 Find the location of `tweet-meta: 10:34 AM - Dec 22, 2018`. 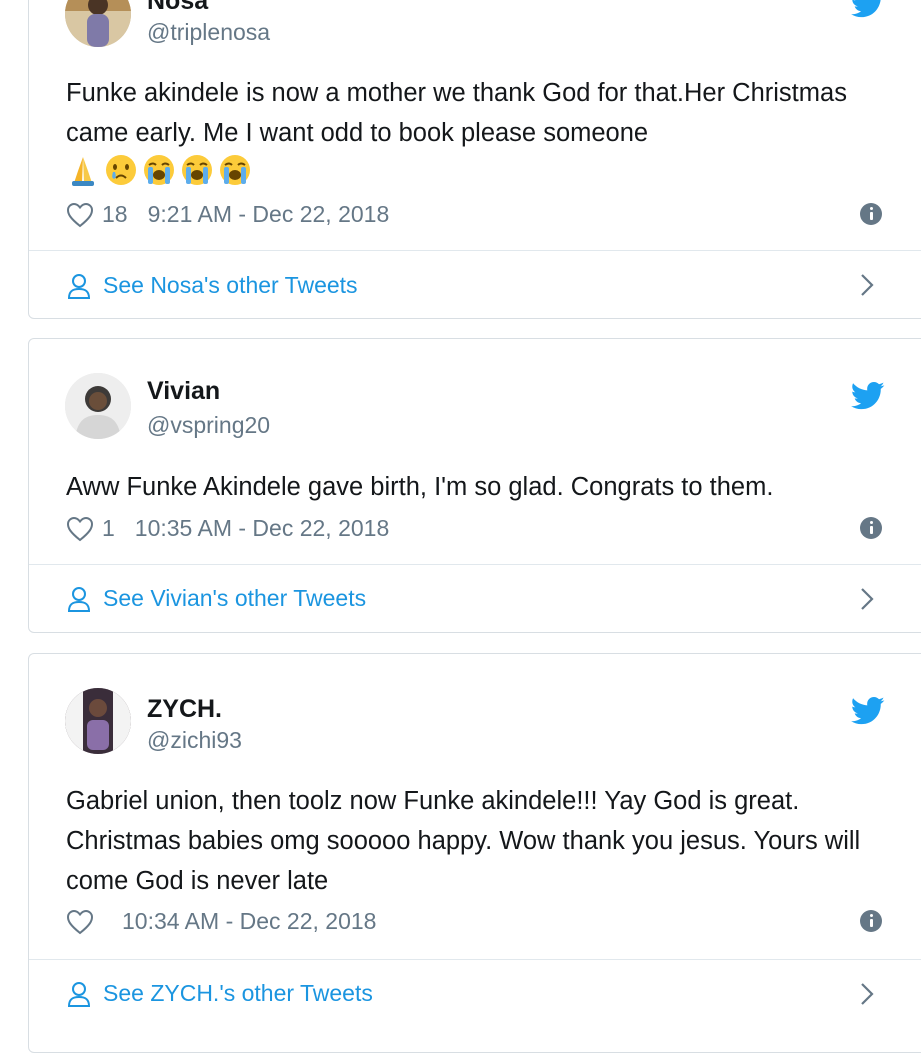

tweet-meta: 10:34 AM - Dec 22, 2018 is located at coordinates (221, 921).